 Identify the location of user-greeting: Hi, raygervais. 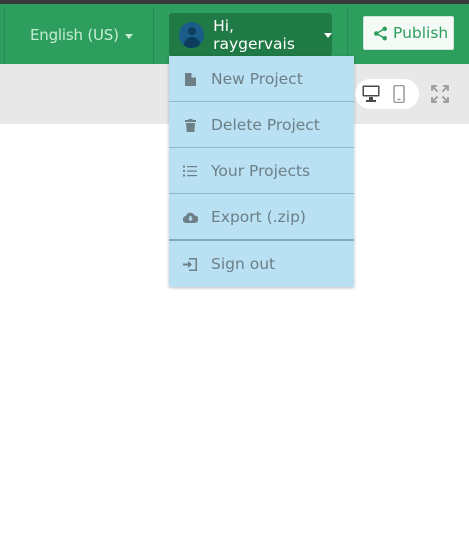
(254, 34).